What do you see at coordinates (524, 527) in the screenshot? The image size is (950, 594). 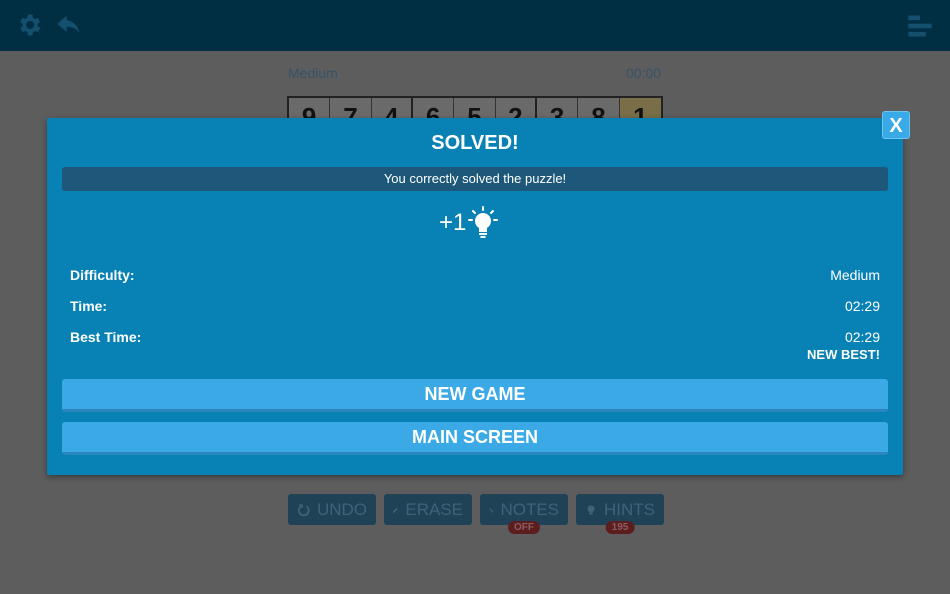 I see `notes-status-badge: OFF` at bounding box center [524, 527].